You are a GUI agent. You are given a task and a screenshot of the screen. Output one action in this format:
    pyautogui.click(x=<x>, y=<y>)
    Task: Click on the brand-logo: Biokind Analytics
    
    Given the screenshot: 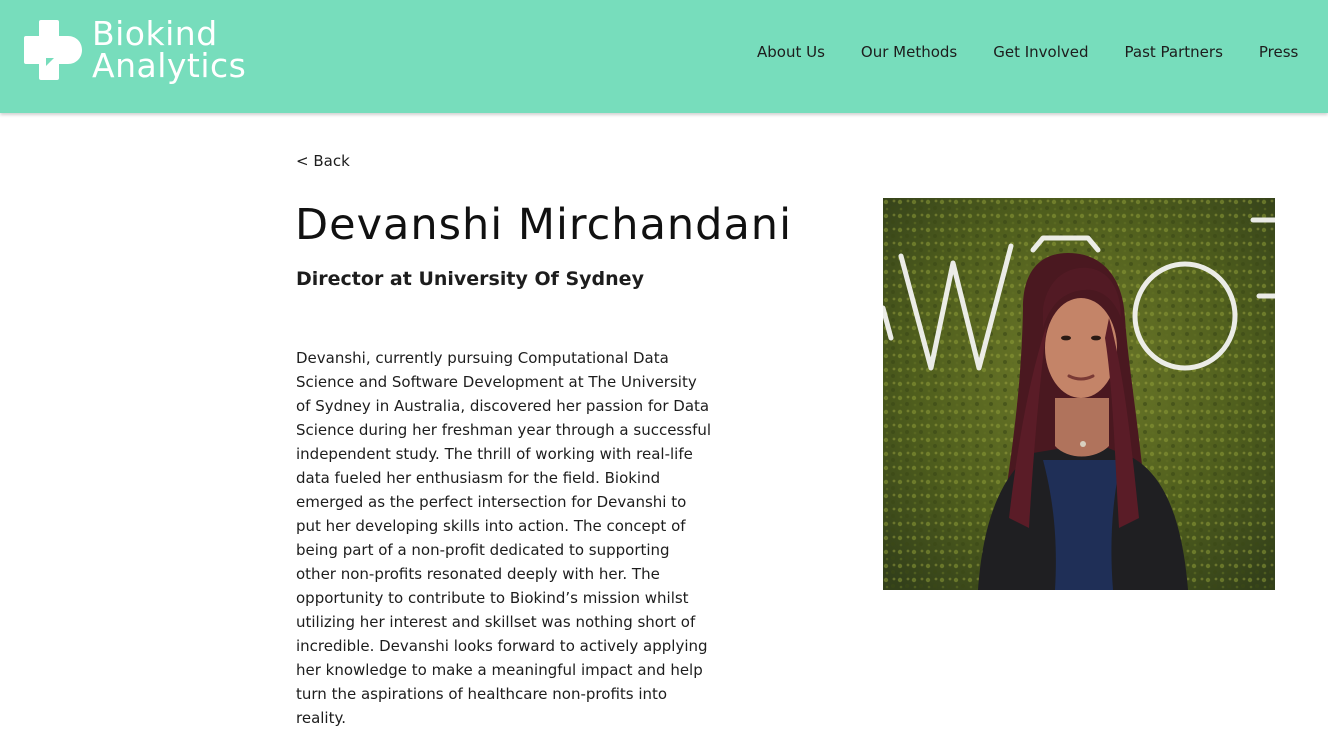 What is the action you would take?
    pyautogui.click(x=135, y=51)
    